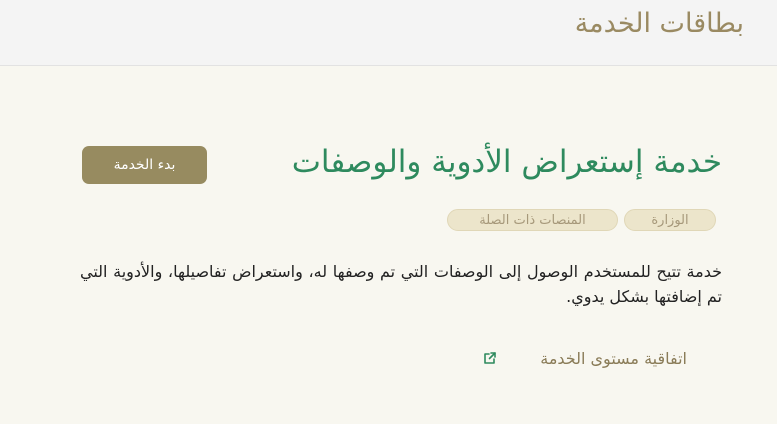 This screenshot has height=424, width=777. Describe the element at coordinates (490, 358) in the screenshot. I see `external-link-icon` at that location.